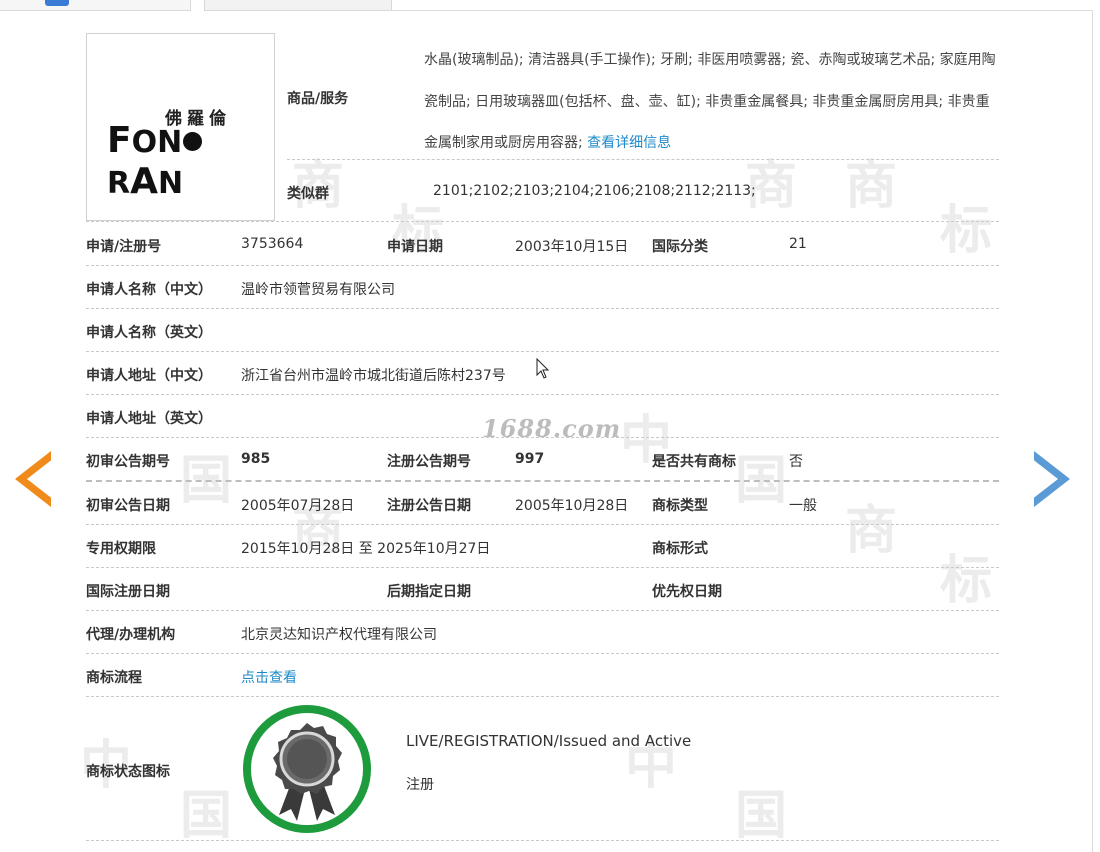 Image resolution: width=1100 pixels, height=852 pixels. What do you see at coordinates (39, 479) in the screenshot?
I see `previous-arrow-icon` at bounding box center [39, 479].